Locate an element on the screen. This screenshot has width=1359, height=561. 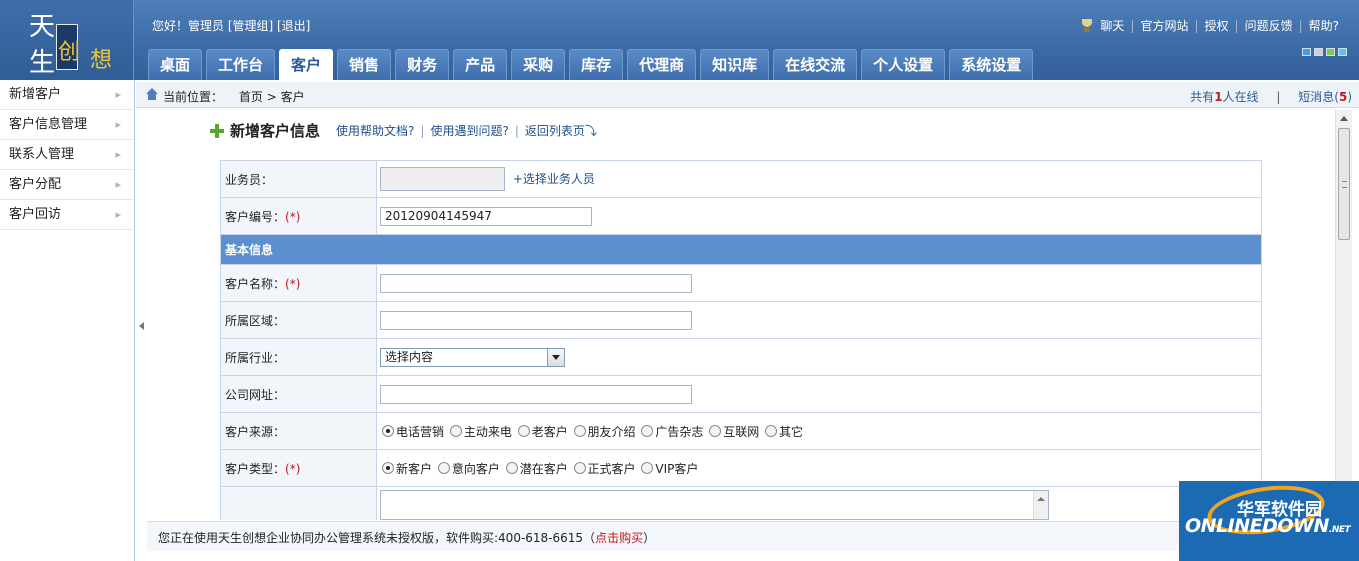
link-official-site: 官方网站 is located at coordinates (1164, 25).